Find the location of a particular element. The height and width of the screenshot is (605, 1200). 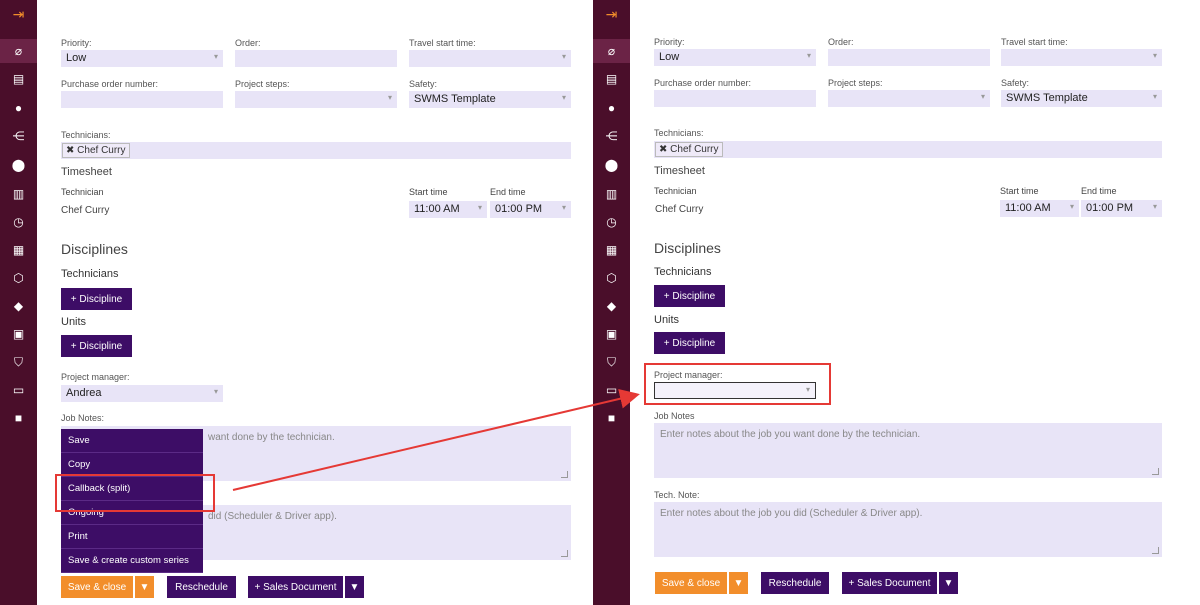

job-notes-label: Job Notes is located at coordinates (674, 416).